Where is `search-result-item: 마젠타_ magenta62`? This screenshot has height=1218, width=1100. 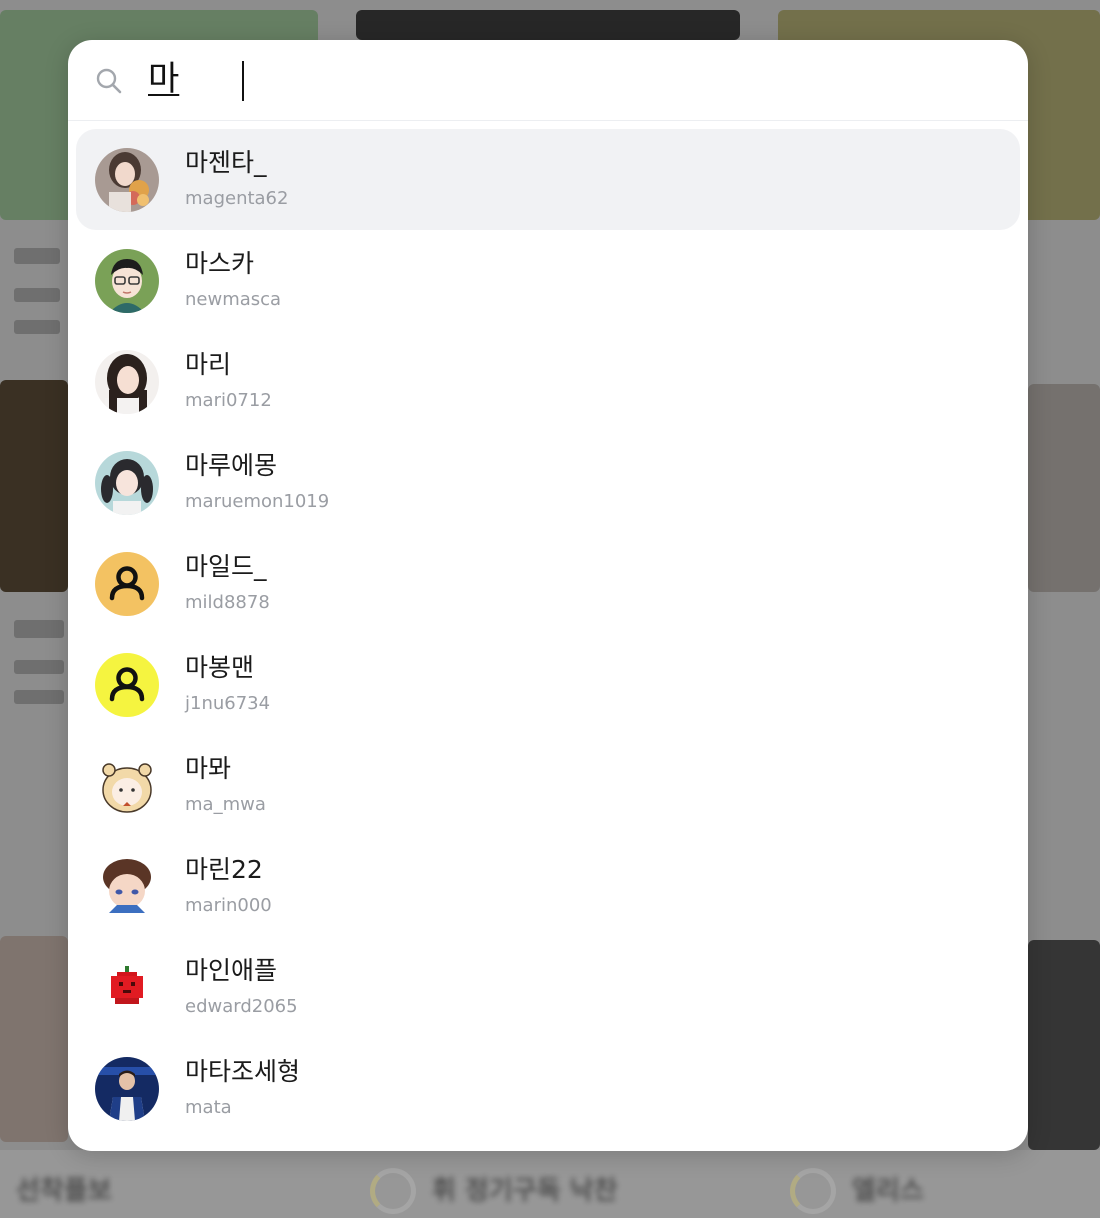
search-result-item: 마젠타_ magenta62 is located at coordinates (548, 179).